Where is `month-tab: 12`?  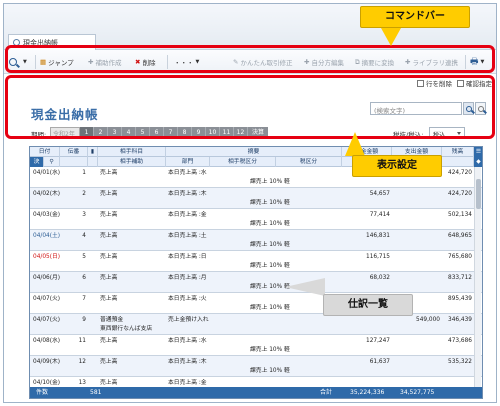 month-tab: 12 is located at coordinates (241, 132).